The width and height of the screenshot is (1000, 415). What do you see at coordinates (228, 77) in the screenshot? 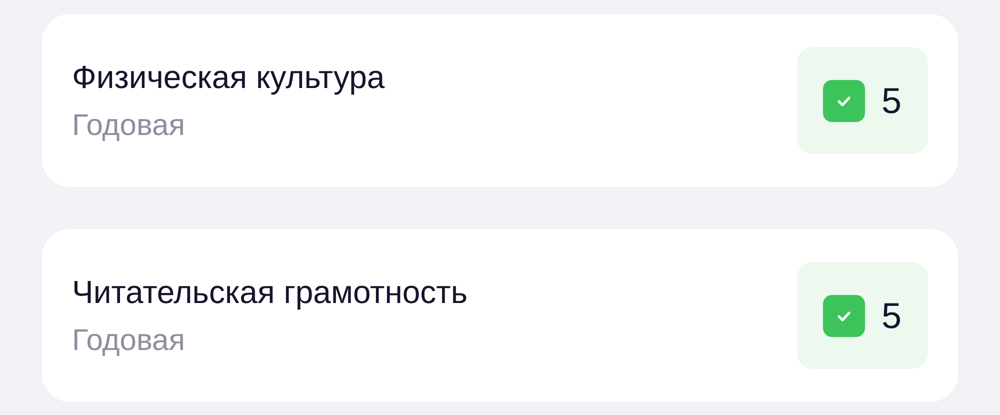
I see `subject-name: Физическая культура` at bounding box center [228, 77].